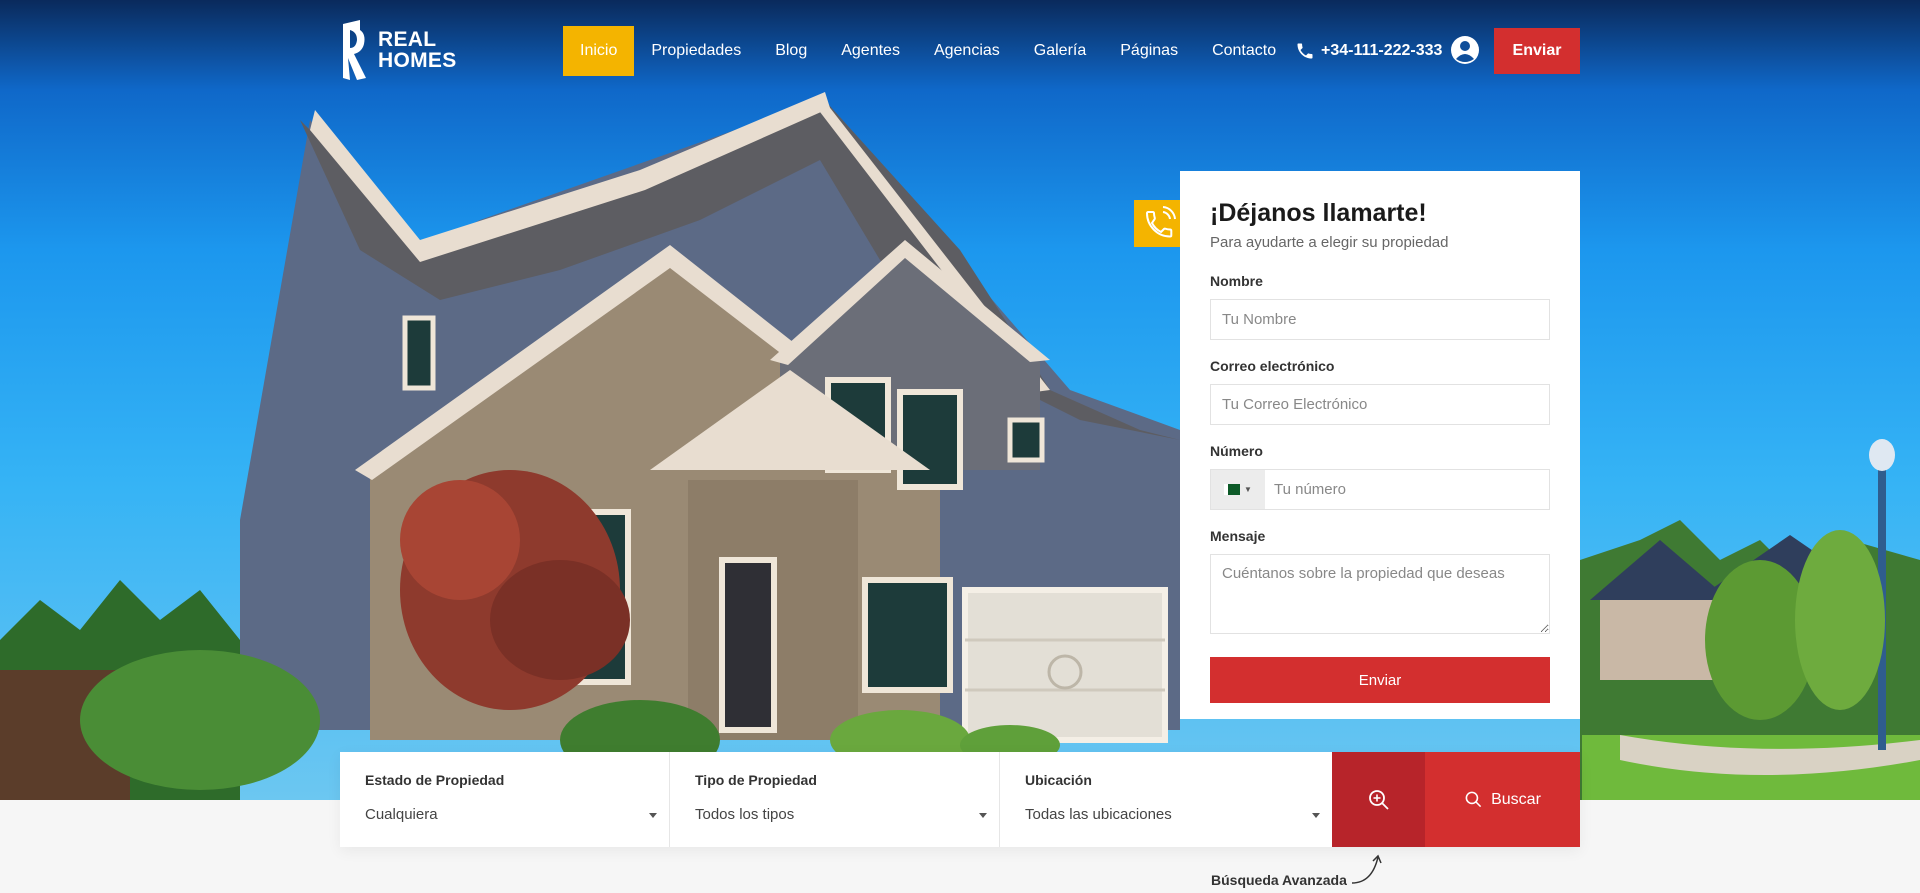  What do you see at coordinates (1098, 814) in the screenshot?
I see `location-value: Todas las ubicaciones` at bounding box center [1098, 814].